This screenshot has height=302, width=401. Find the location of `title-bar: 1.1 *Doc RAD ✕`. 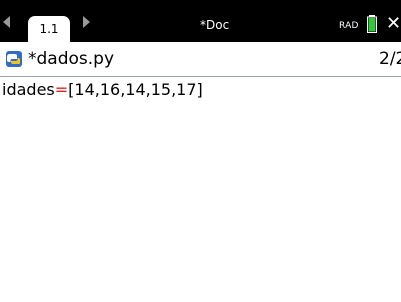

title-bar: 1.1 *Doc RAD ✕ is located at coordinates (200, 21).